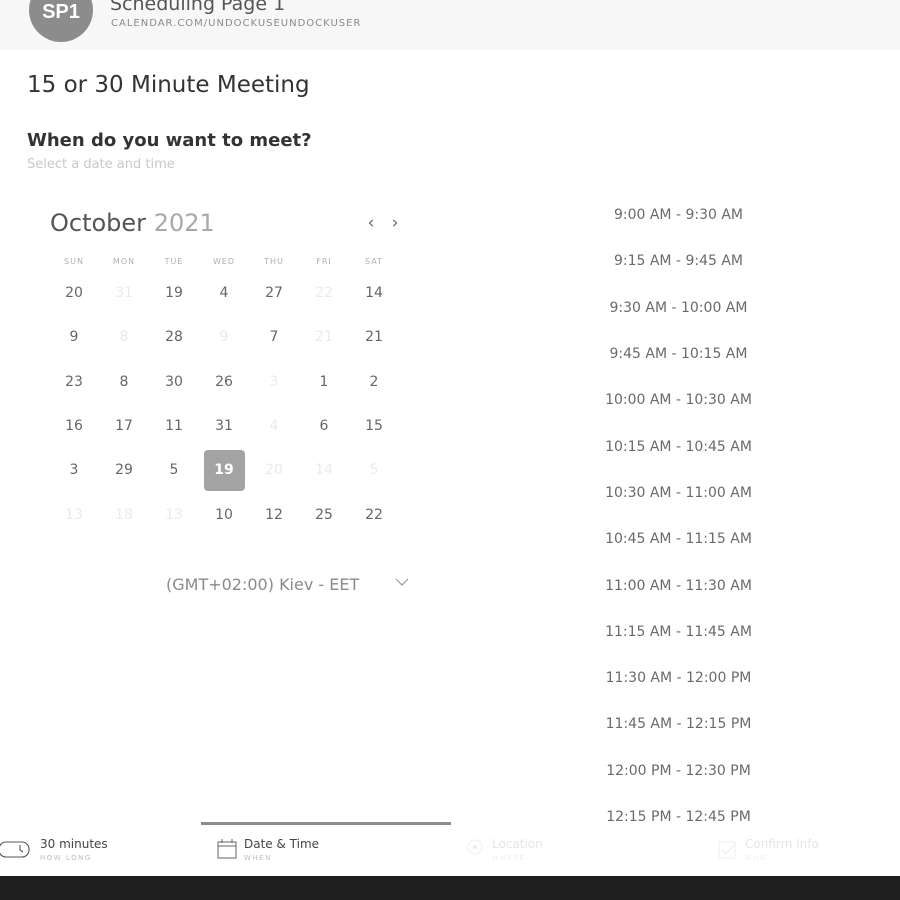 The width and height of the screenshot is (900, 900). What do you see at coordinates (450, 888) in the screenshot?
I see `bottom-bar` at bounding box center [450, 888].